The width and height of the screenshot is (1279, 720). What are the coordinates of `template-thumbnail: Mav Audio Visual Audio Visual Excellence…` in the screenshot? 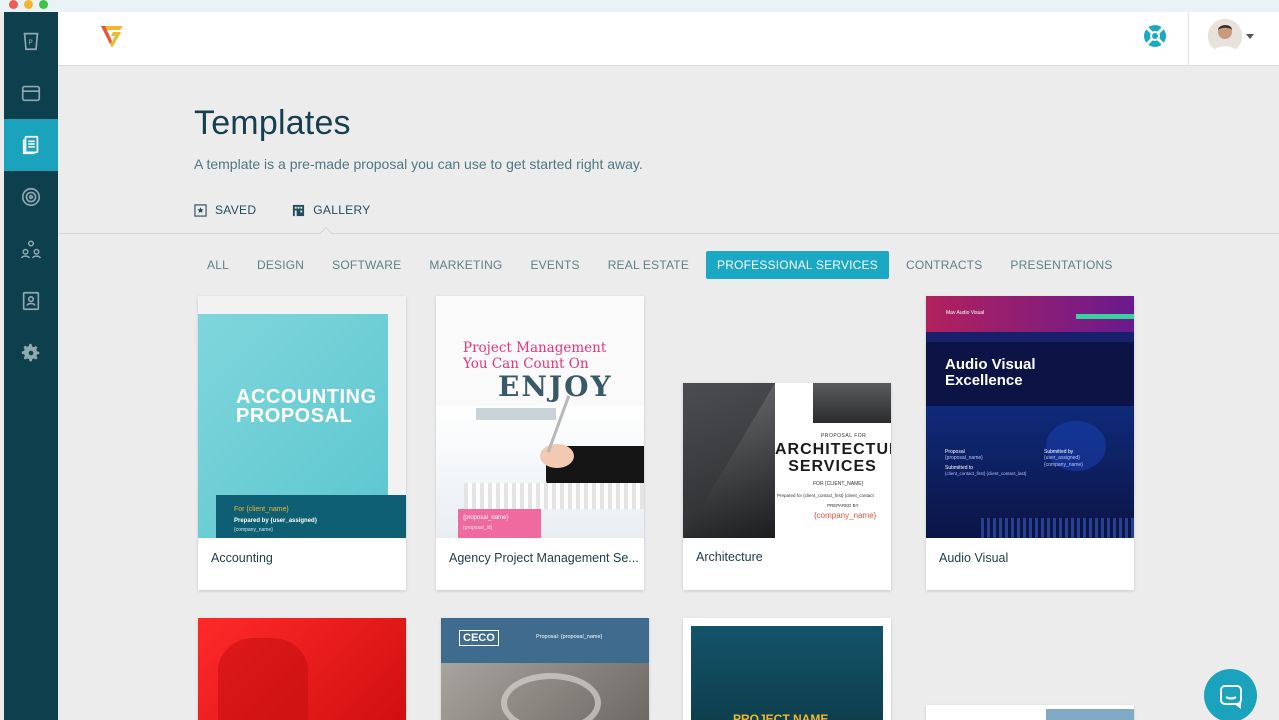 It's located at (1030, 417).